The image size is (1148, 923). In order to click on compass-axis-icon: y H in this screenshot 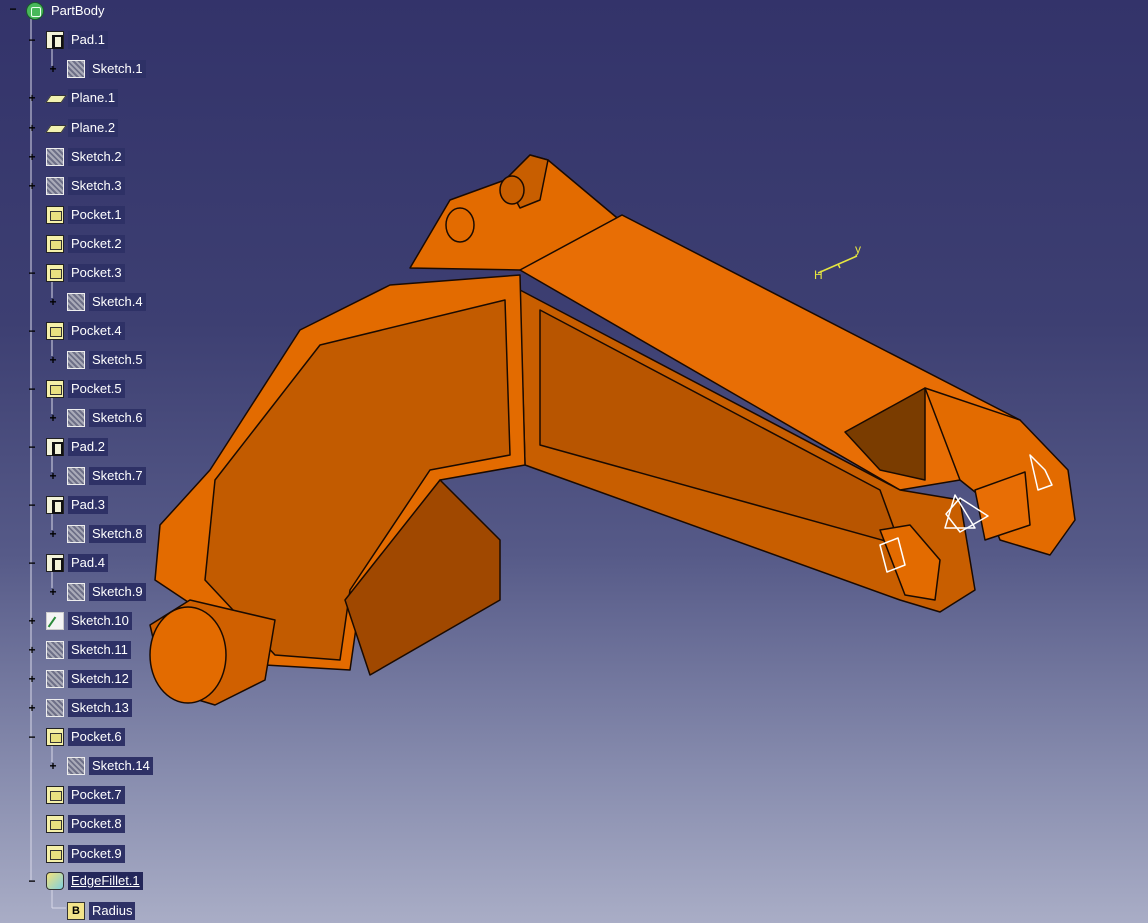, I will do `click(837, 262)`.